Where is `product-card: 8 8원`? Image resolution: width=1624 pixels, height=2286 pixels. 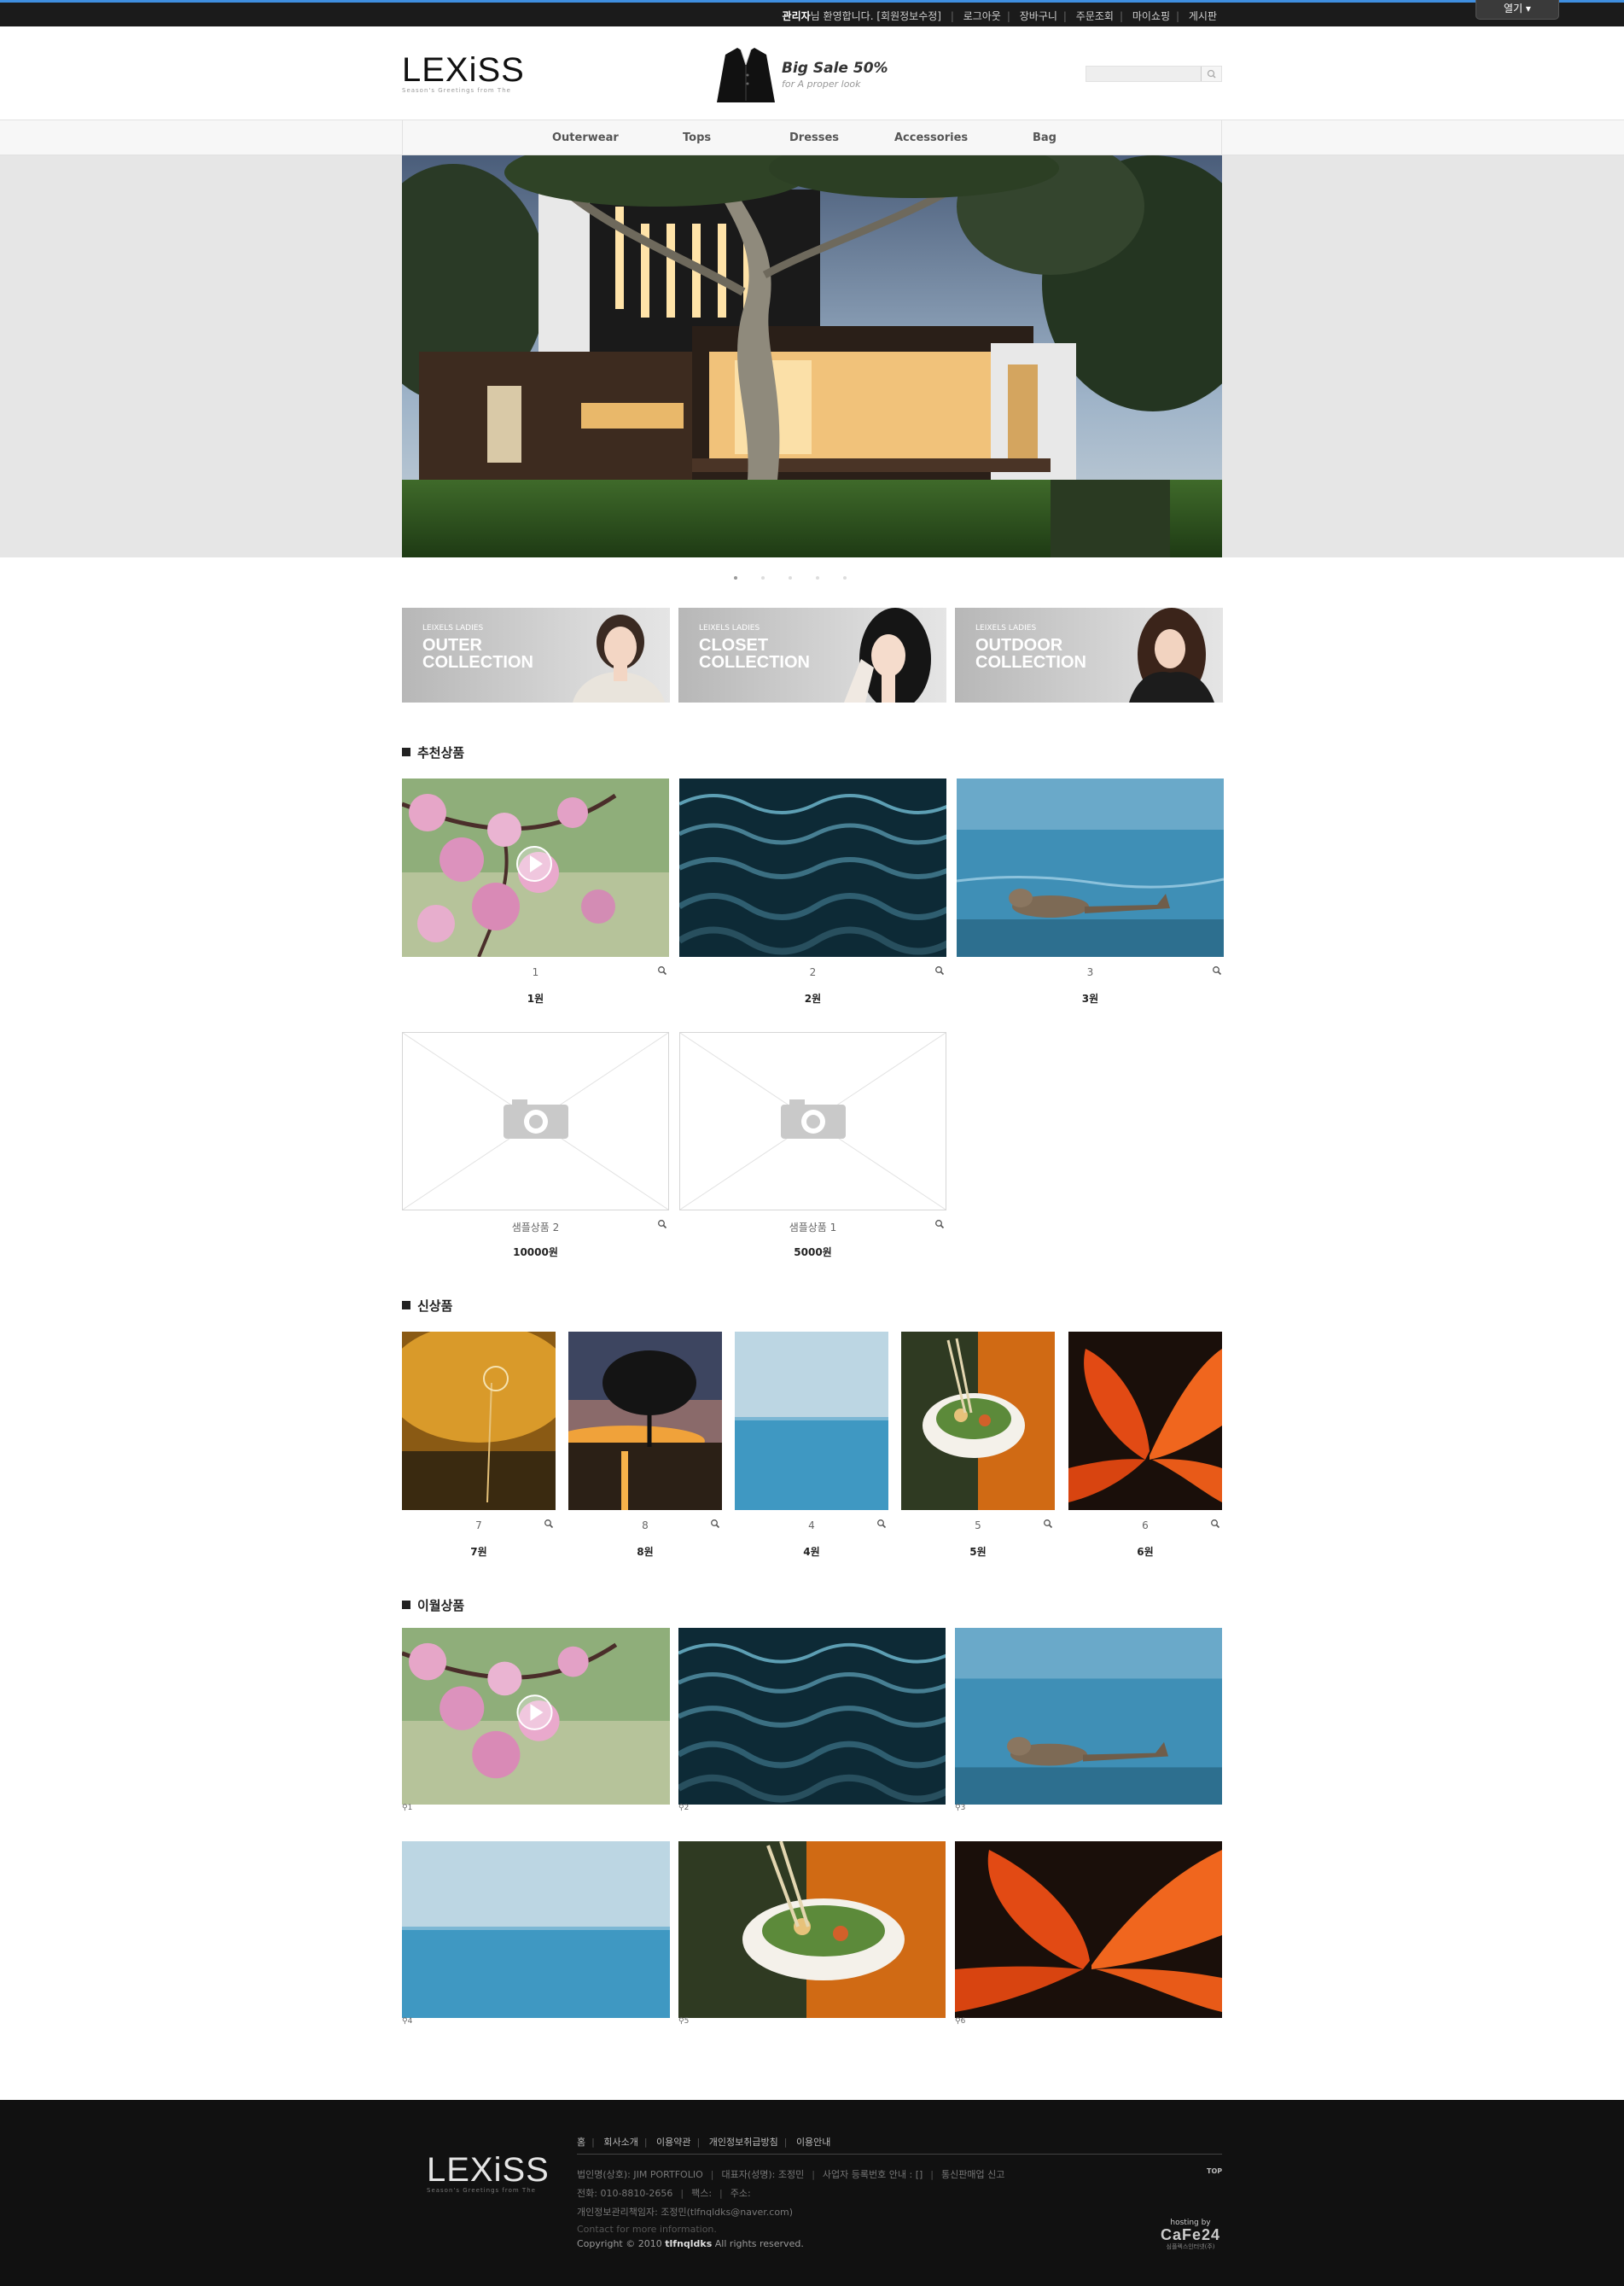 product-card: 8 8원 is located at coordinates (645, 1447).